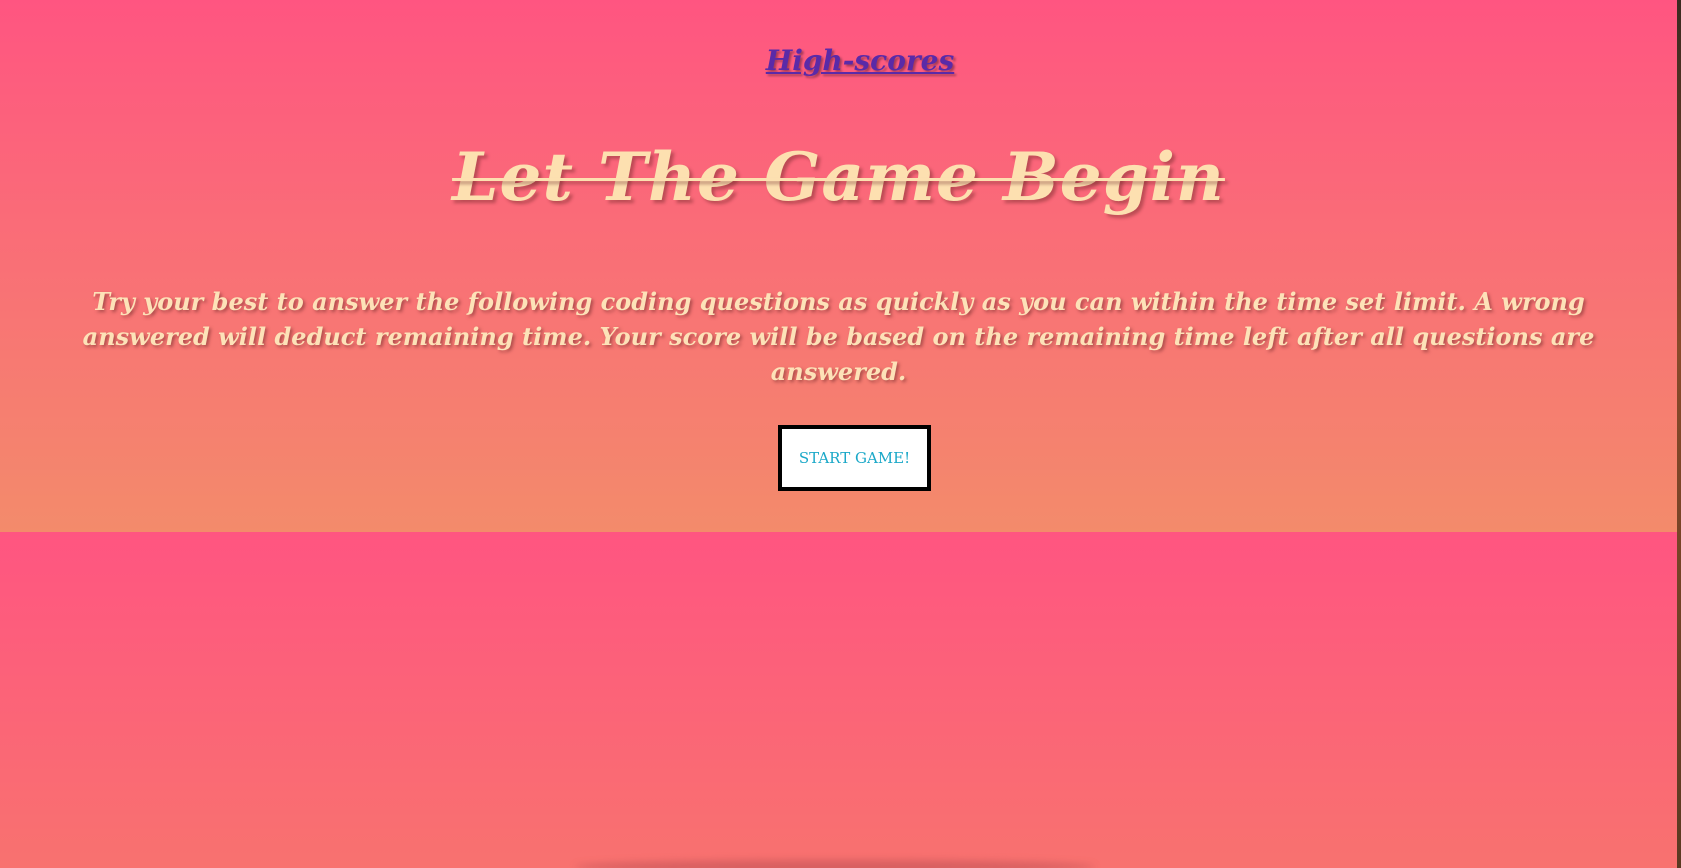 This screenshot has height=868, width=1681. Describe the element at coordinates (1679, 434) in the screenshot. I see `right-edge-strip` at that location.